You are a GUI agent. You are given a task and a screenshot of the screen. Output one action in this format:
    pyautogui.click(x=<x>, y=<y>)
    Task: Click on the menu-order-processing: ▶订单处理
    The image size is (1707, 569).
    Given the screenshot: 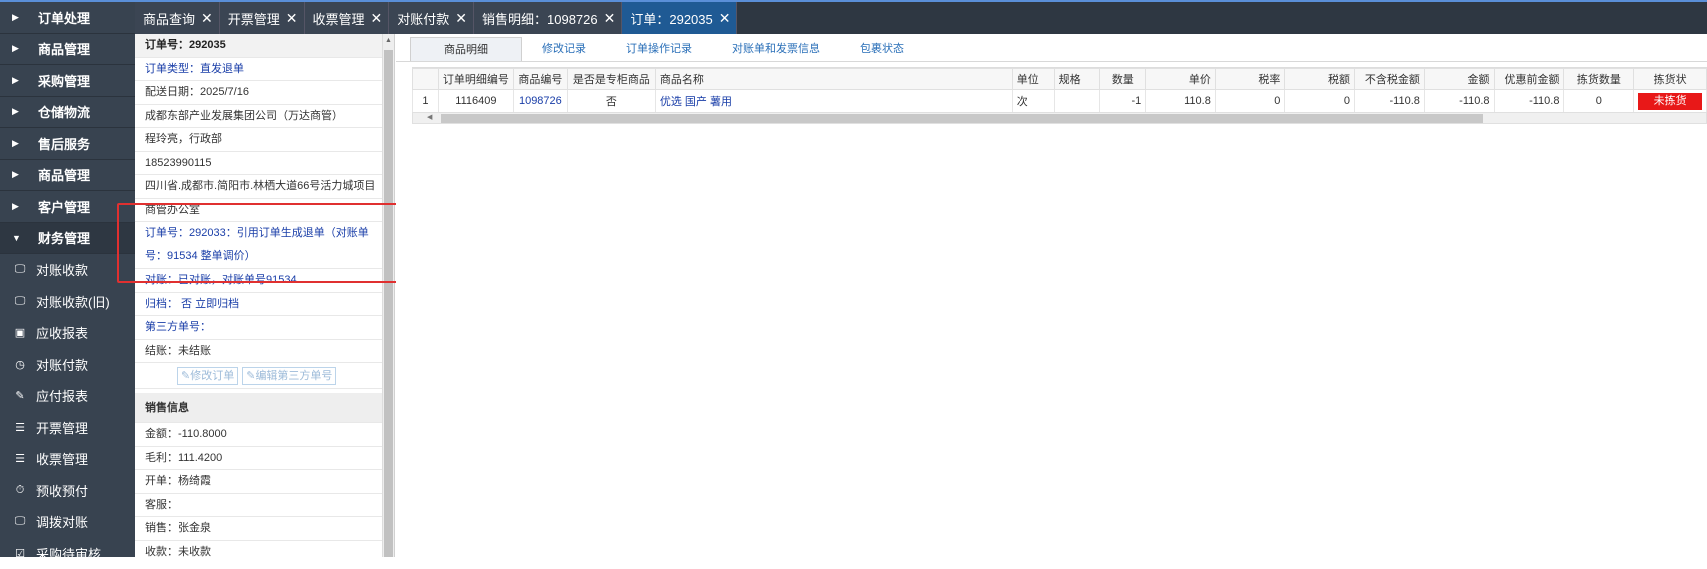 What is the action you would take?
    pyautogui.click(x=67, y=18)
    